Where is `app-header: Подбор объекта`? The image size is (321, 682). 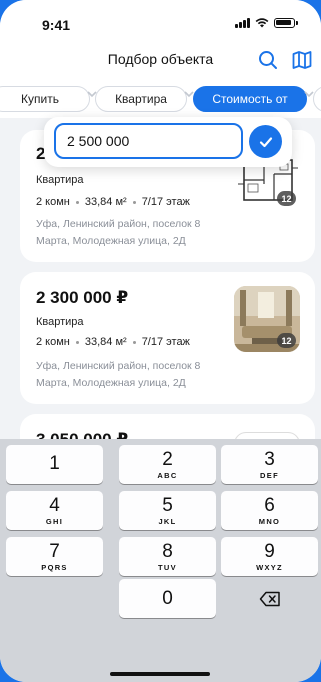
app-header: Подбор объекта is located at coordinates (160, 60).